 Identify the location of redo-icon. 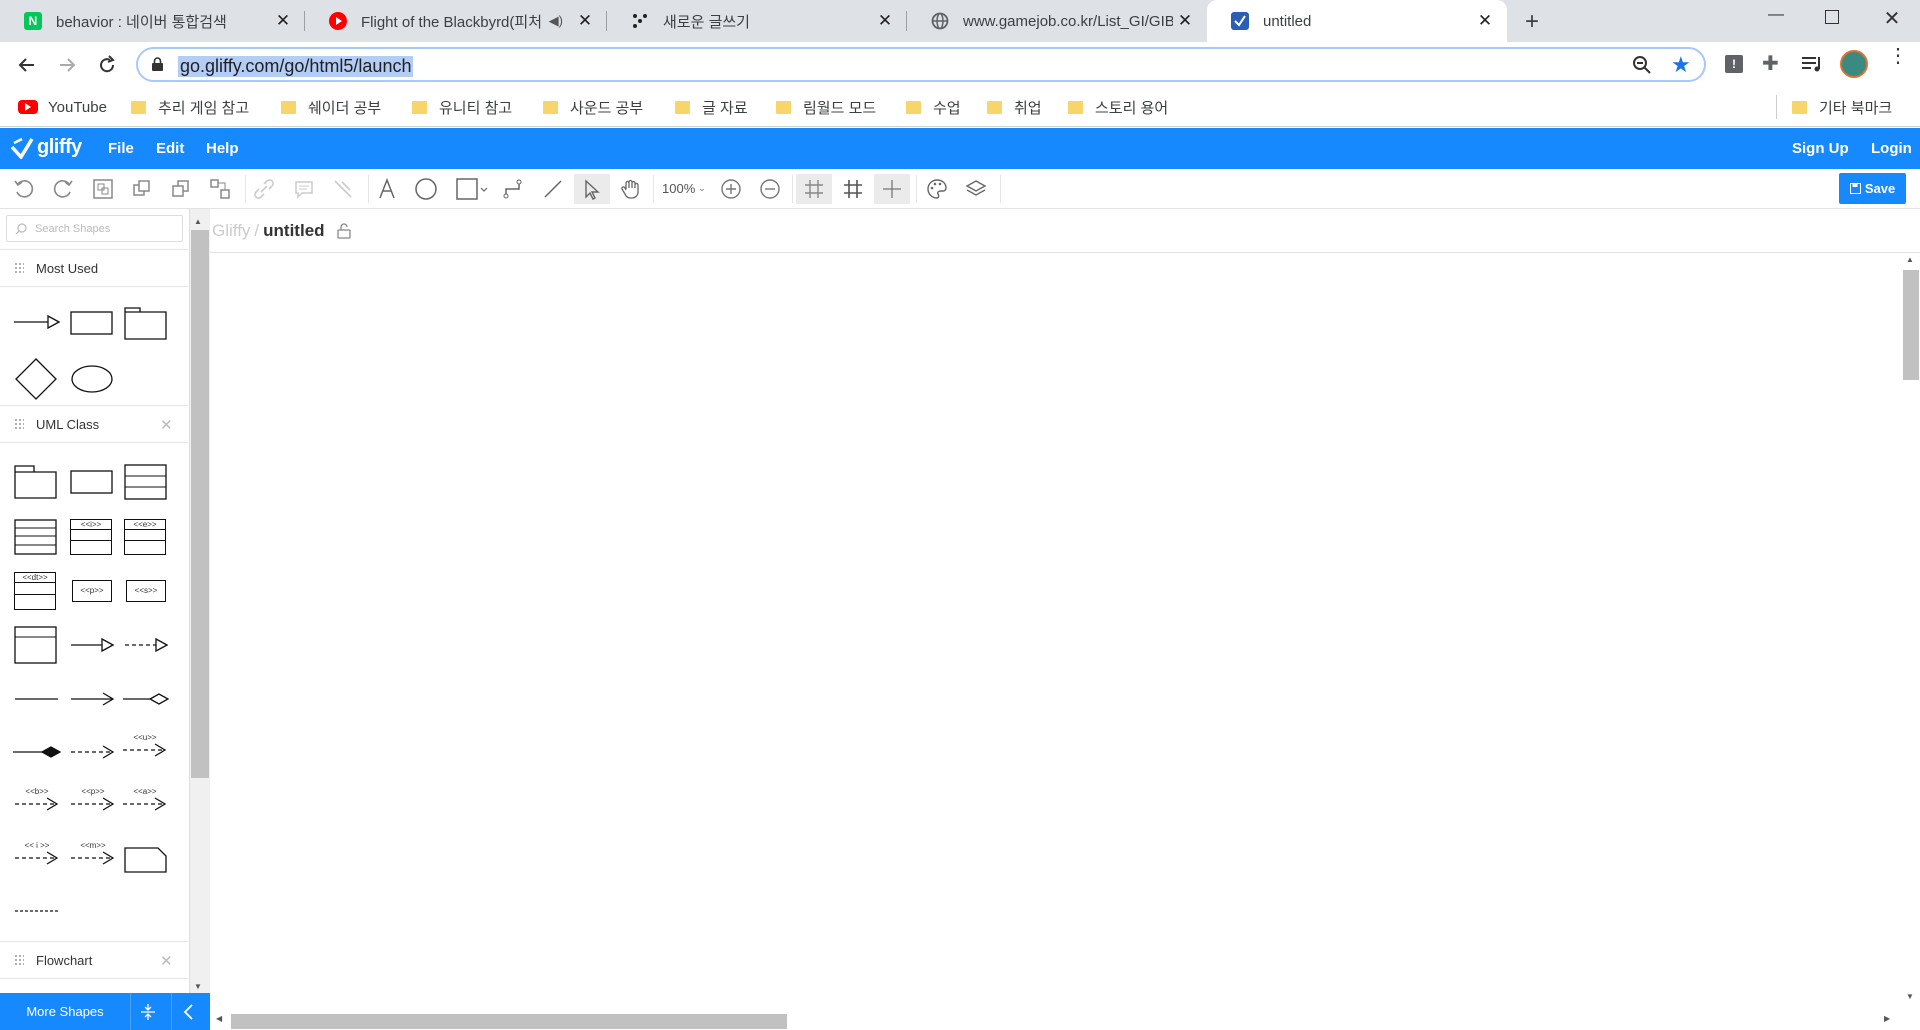
(63, 189).